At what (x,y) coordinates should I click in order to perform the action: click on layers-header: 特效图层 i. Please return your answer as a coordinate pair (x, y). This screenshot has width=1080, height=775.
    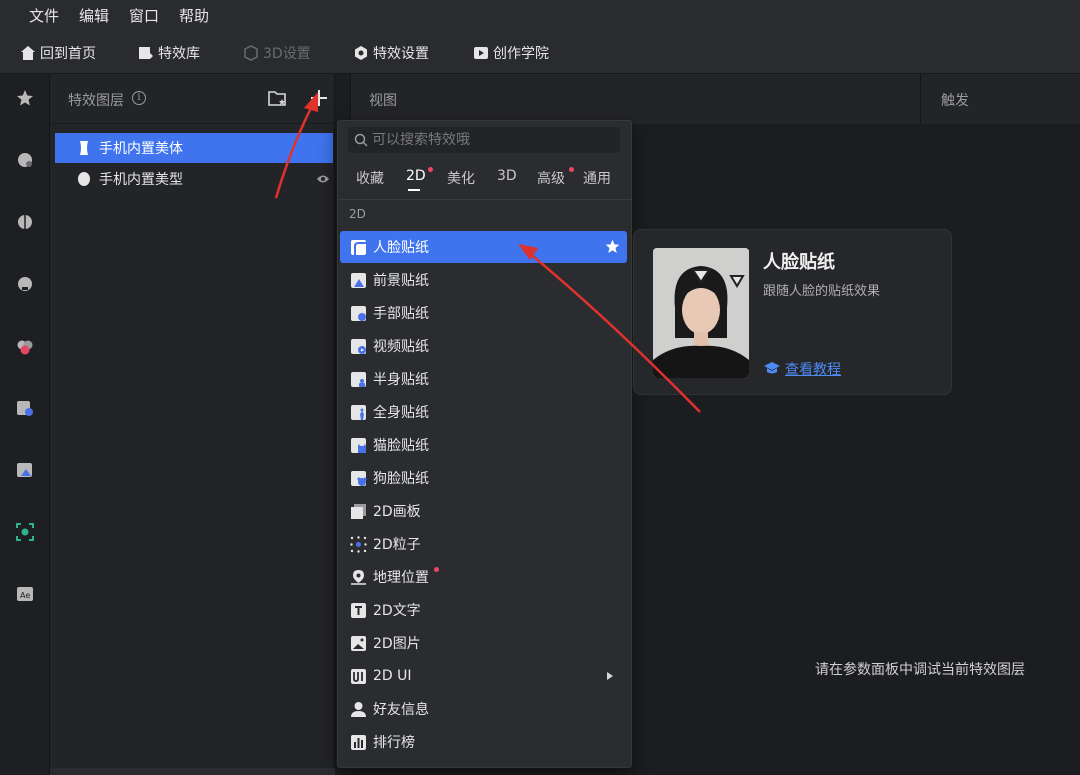
    Looking at the image, I should click on (192, 99).